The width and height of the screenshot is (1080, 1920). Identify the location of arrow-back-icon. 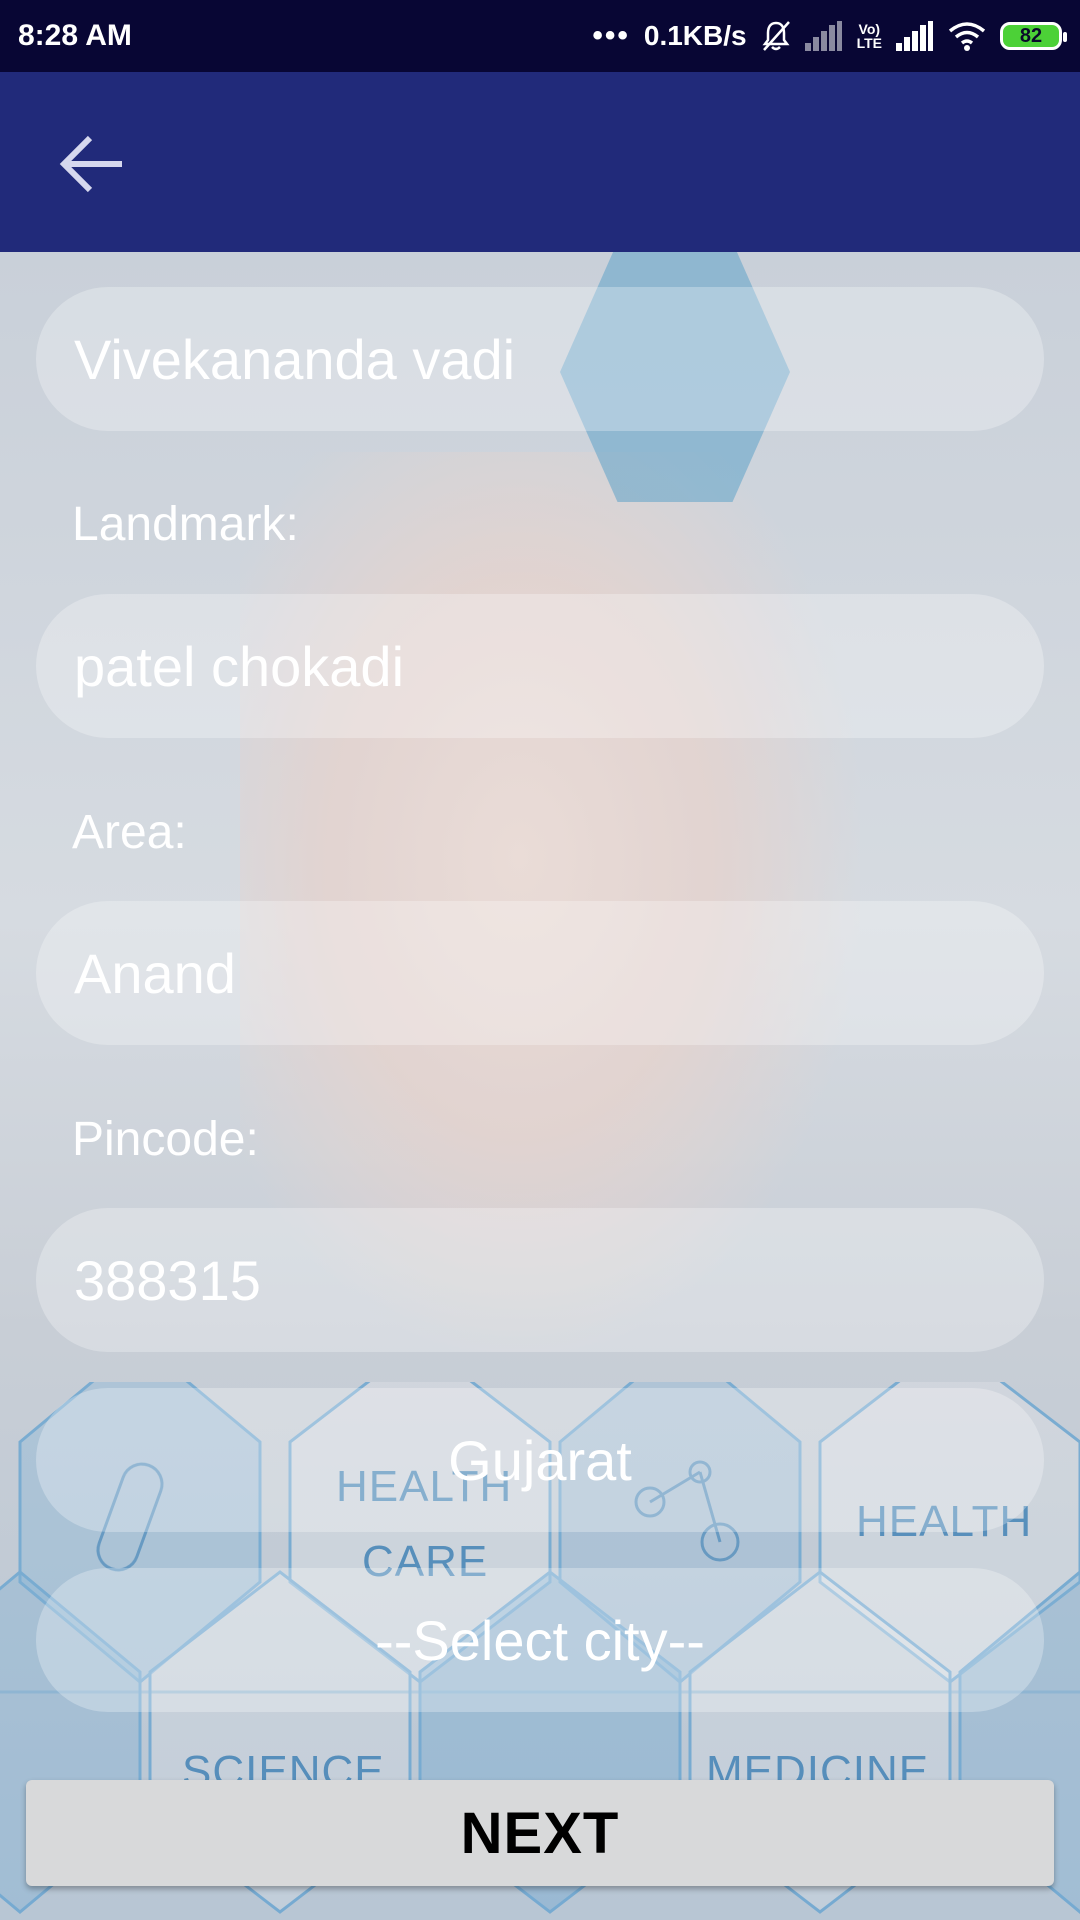
(90, 164).